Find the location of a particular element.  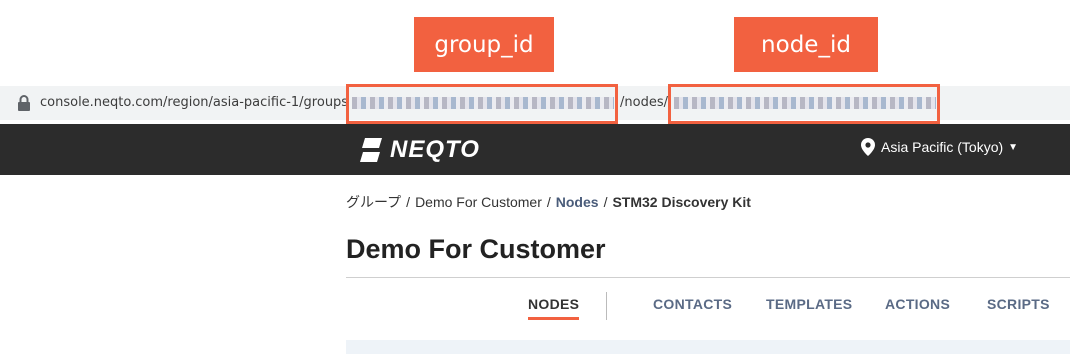

tab-bar: NODES CONTACTS TEMPLATES ACTIONS SCRIPTS is located at coordinates (535, 311).